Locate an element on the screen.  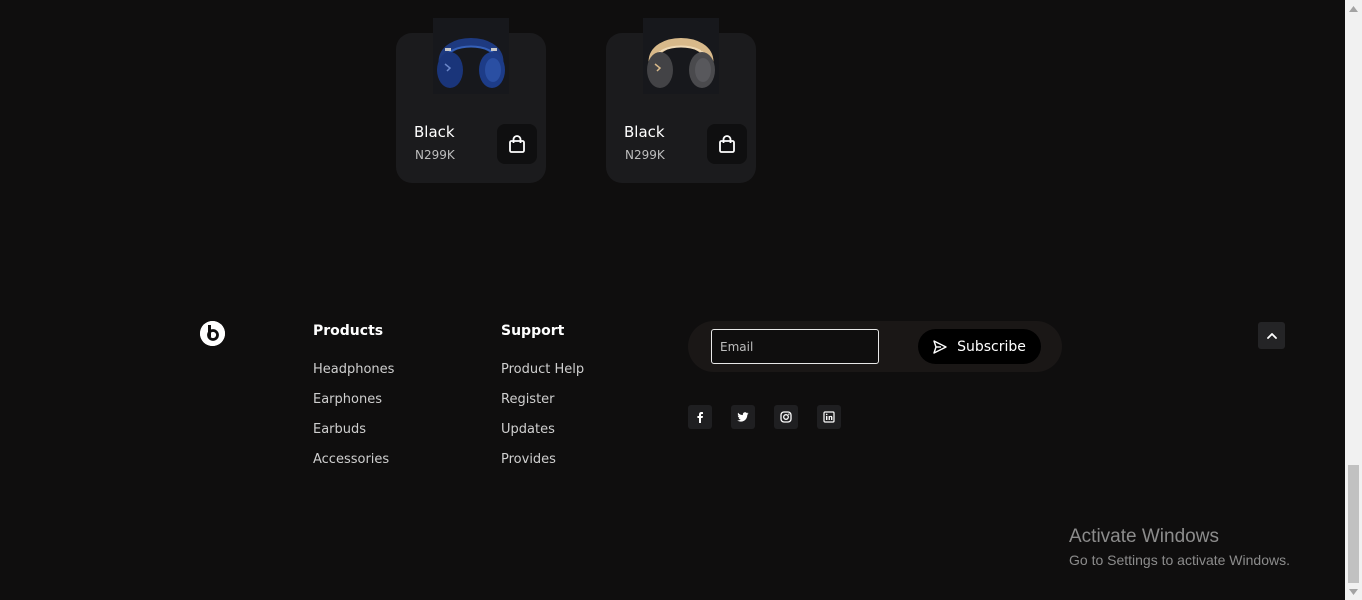
back-to-top-button is located at coordinates (1271, 335).